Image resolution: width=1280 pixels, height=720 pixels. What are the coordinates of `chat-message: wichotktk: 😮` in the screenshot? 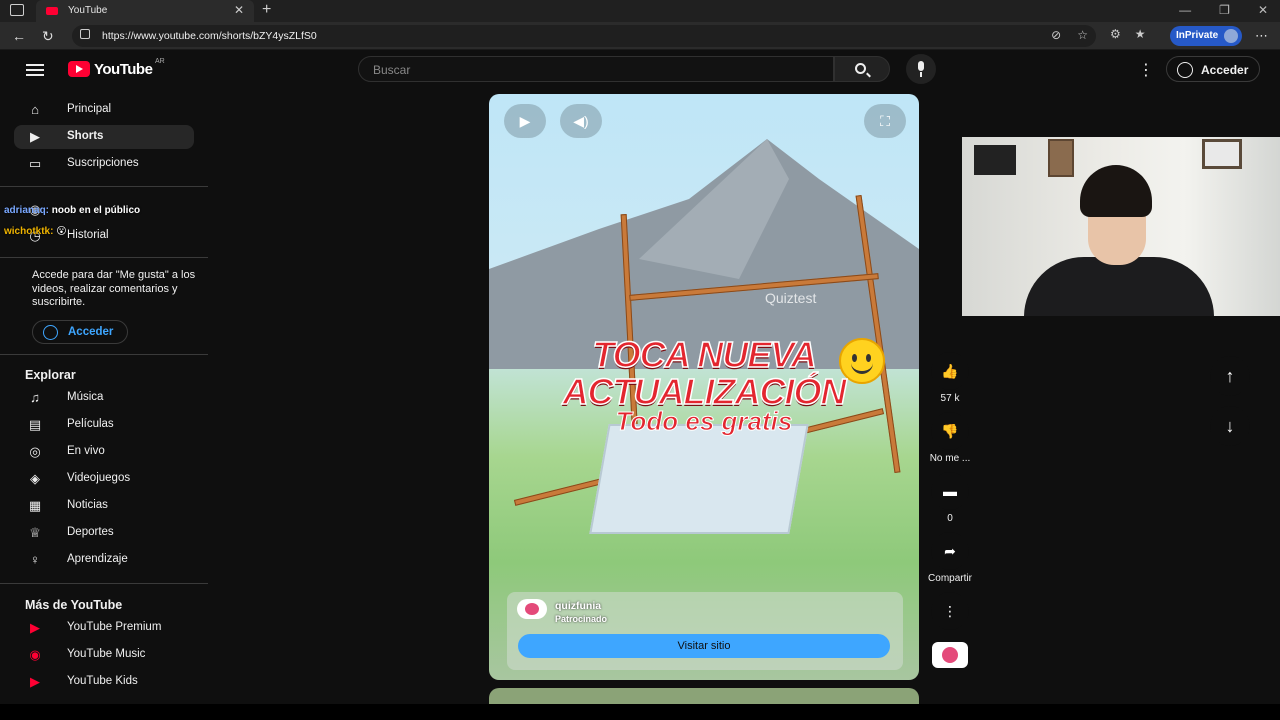 It's located at (35, 231).